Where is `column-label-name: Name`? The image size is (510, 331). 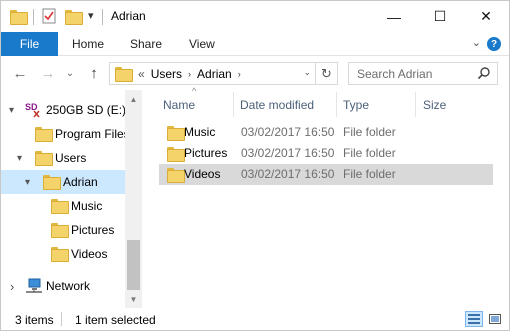 column-label-name: Name is located at coordinates (179, 104).